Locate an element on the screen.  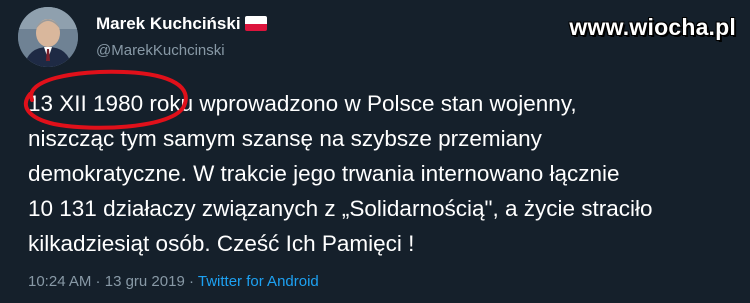
avatar-image is located at coordinates (48, 37).